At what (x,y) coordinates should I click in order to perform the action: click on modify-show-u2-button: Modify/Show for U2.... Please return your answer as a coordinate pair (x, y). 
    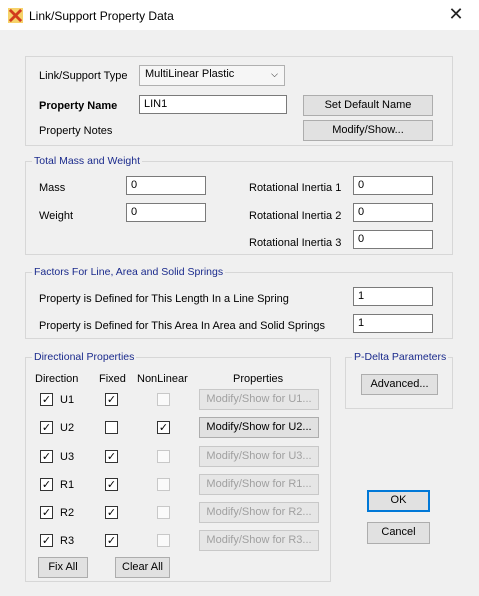
    Looking at the image, I should click on (259, 427).